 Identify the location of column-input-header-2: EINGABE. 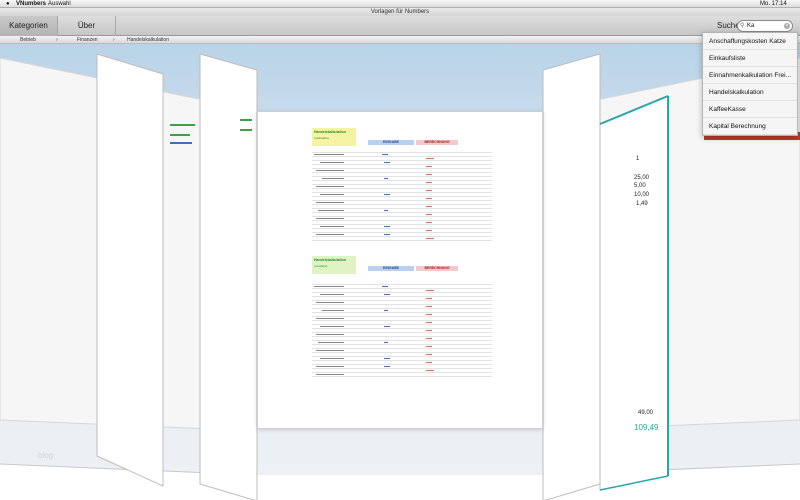
(391, 268).